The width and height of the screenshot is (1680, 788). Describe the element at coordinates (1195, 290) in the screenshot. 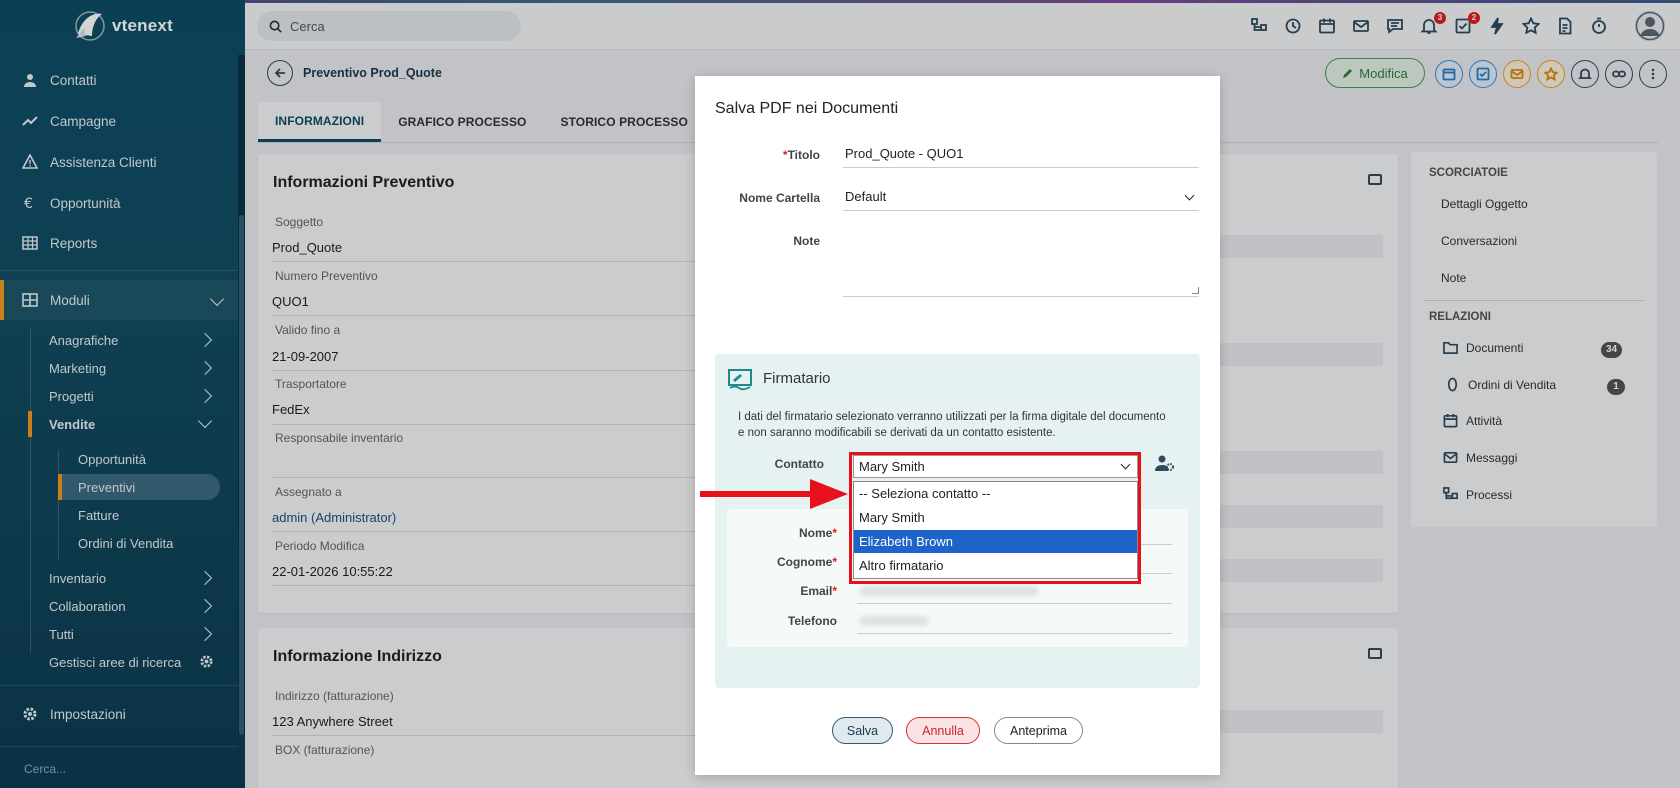

I see `resize-grip-icon` at that location.